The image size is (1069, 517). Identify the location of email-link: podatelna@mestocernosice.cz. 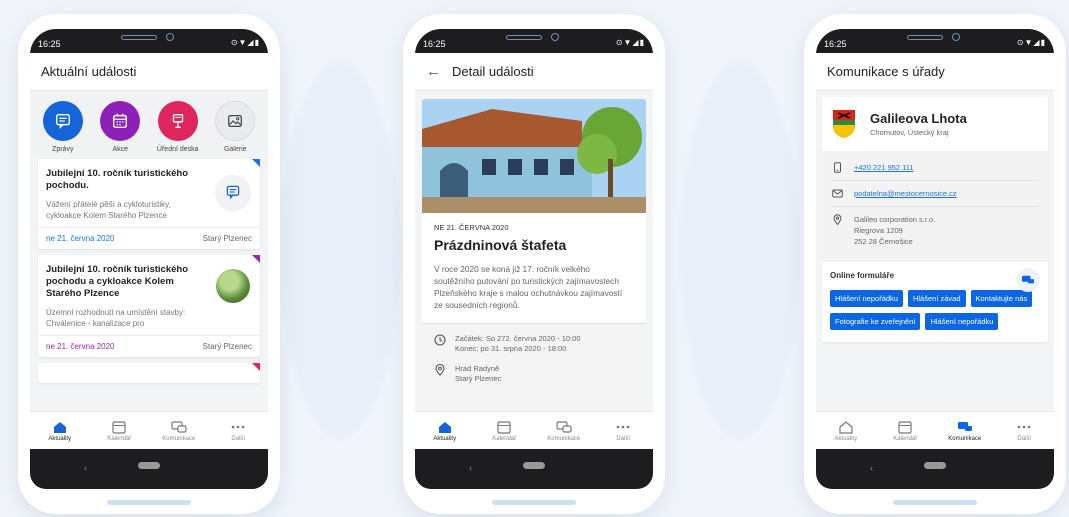
(905, 193).